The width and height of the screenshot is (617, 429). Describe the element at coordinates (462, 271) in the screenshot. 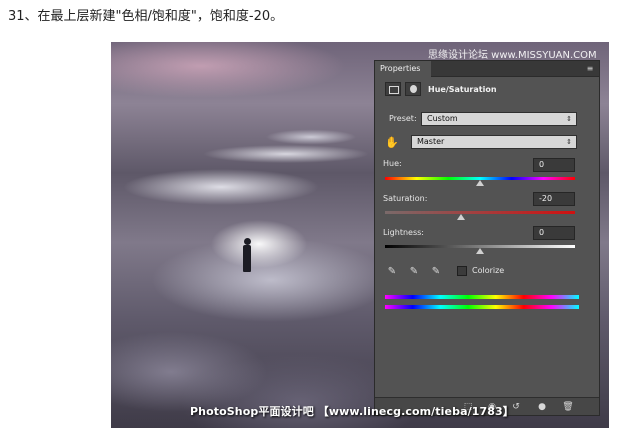

I see `colorize-checkbox` at that location.